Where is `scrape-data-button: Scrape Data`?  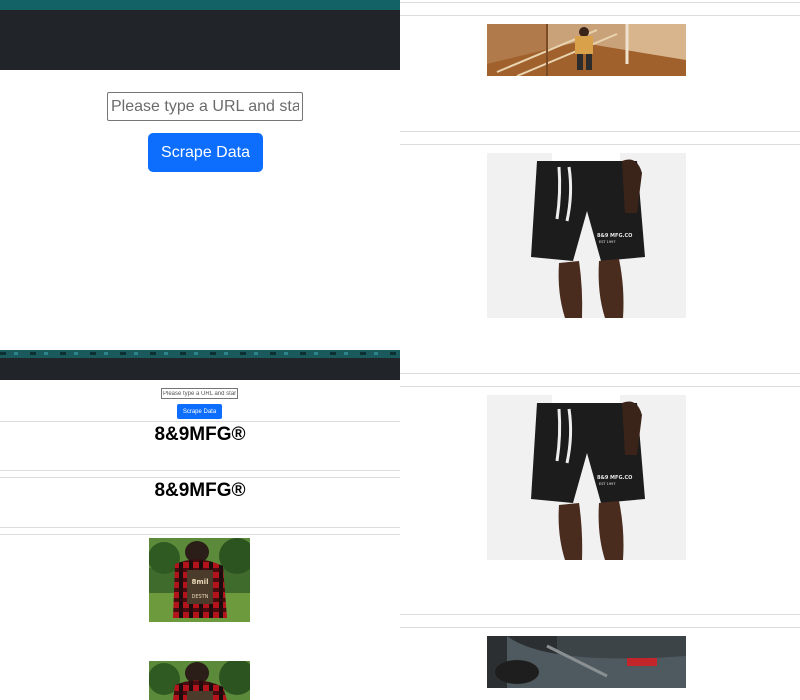
scrape-data-button: Scrape Data is located at coordinates (205, 152).